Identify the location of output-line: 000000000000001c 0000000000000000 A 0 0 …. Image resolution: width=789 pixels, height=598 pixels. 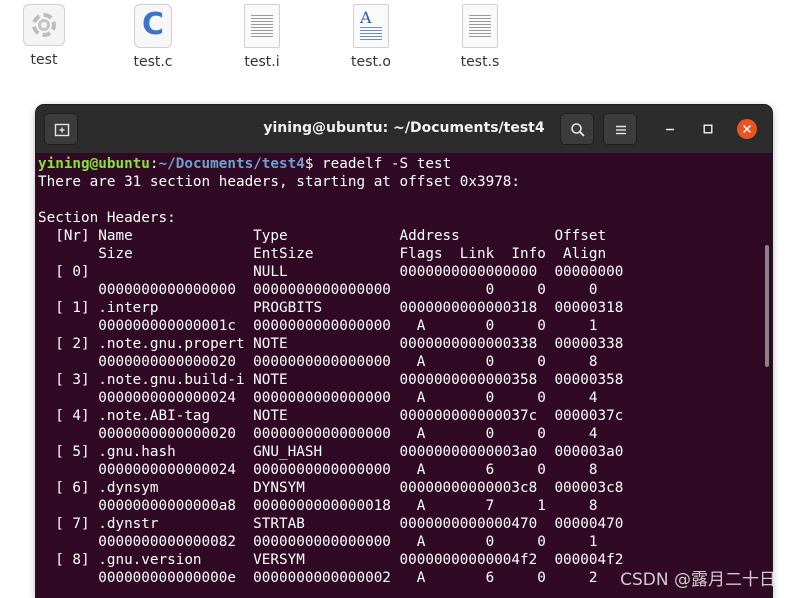
(318, 326).